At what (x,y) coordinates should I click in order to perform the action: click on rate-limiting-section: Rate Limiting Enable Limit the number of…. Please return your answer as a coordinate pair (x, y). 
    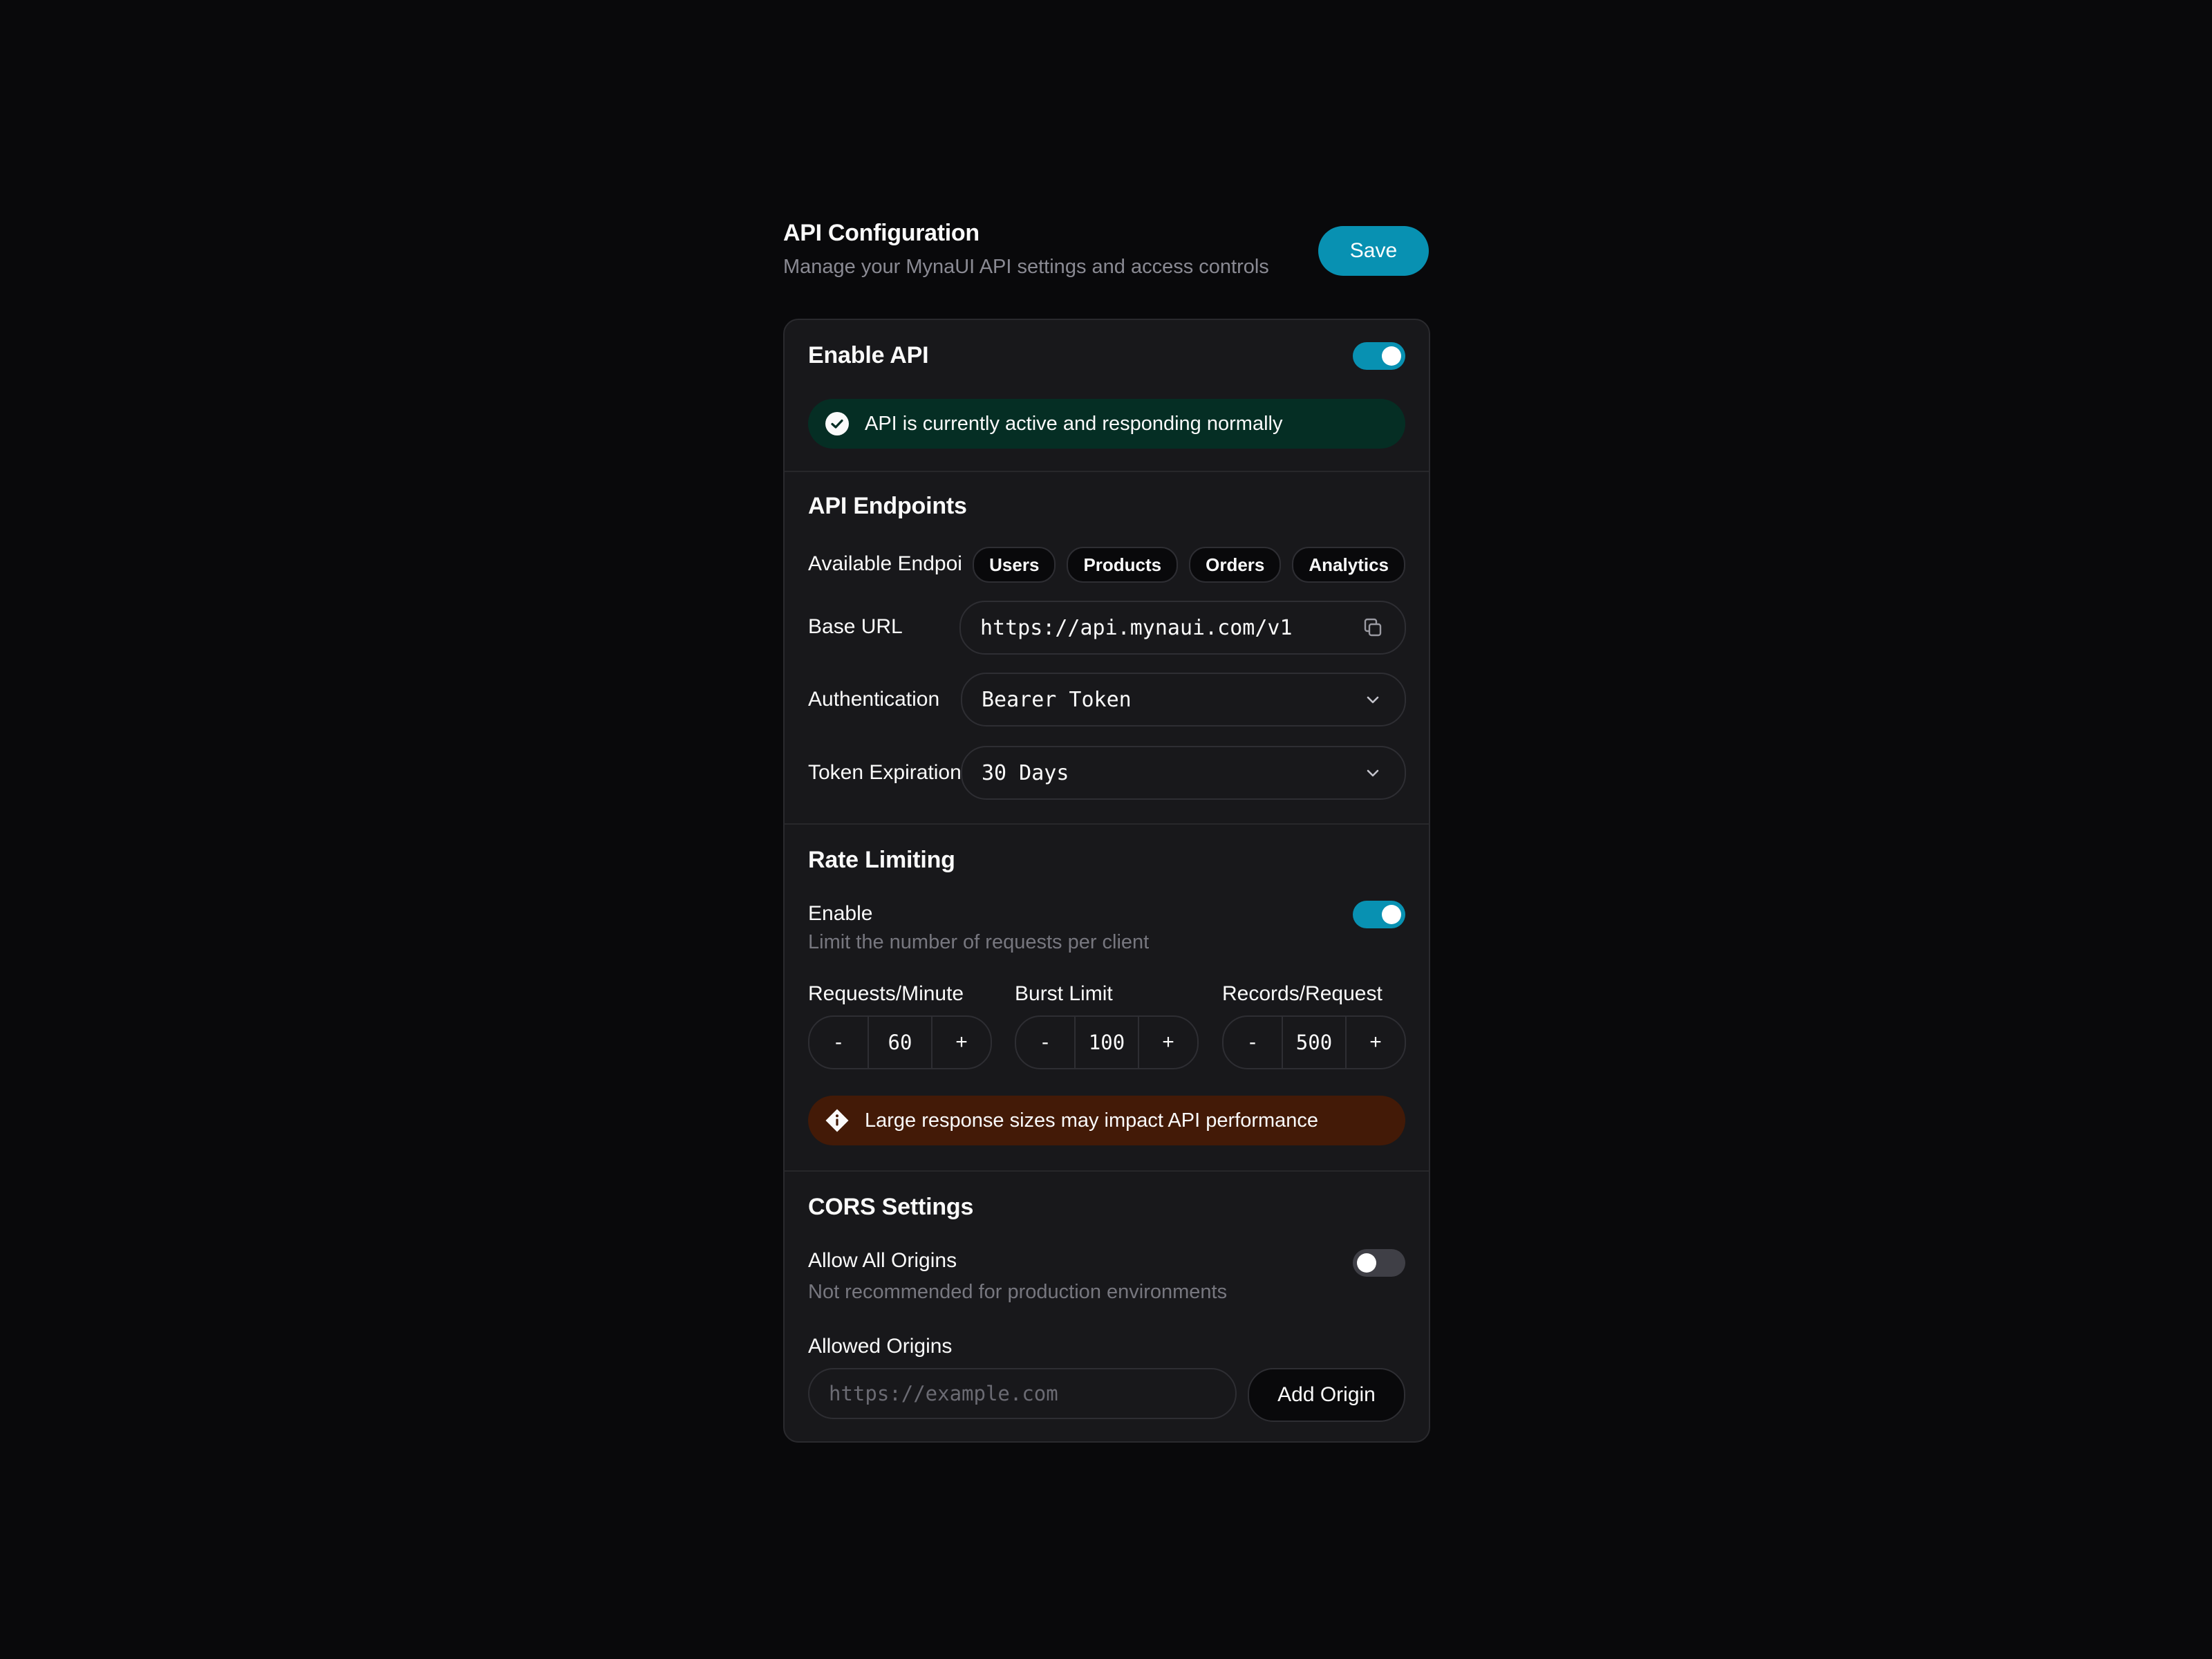
    Looking at the image, I should click on (1107, 997).